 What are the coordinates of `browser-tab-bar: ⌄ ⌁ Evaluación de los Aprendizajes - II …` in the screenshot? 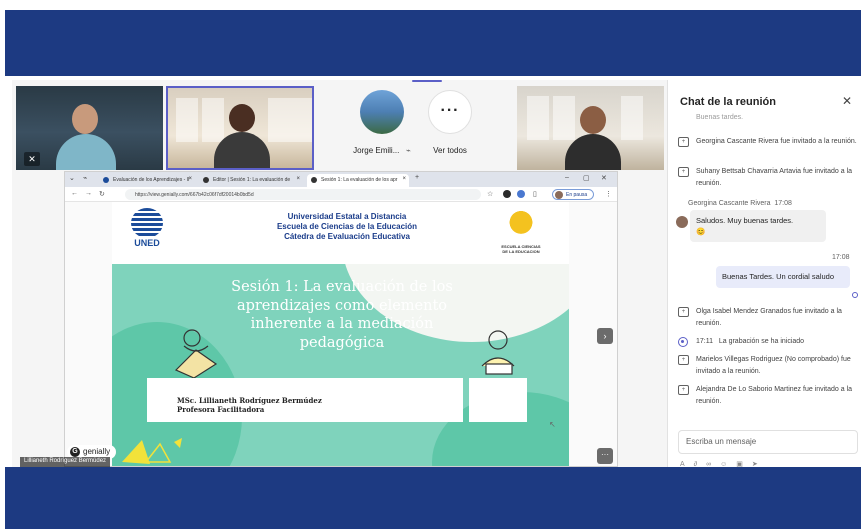 It's located at (341, 179).